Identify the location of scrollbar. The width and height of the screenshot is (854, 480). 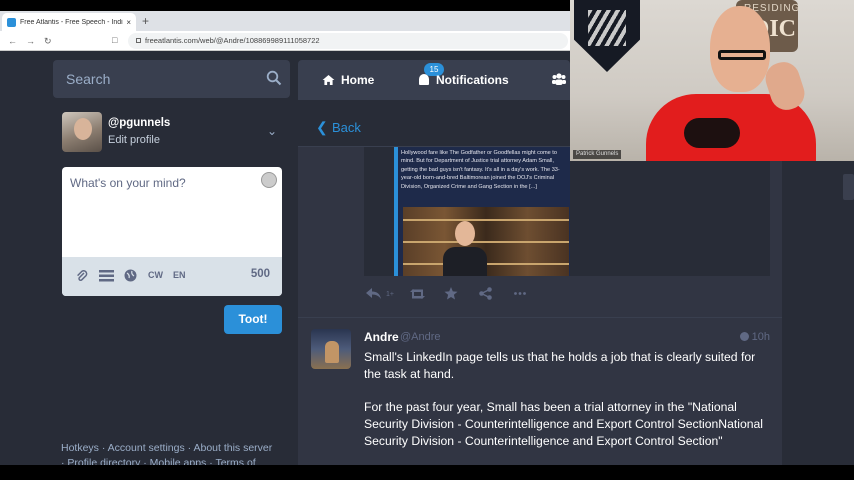
(848, 187).